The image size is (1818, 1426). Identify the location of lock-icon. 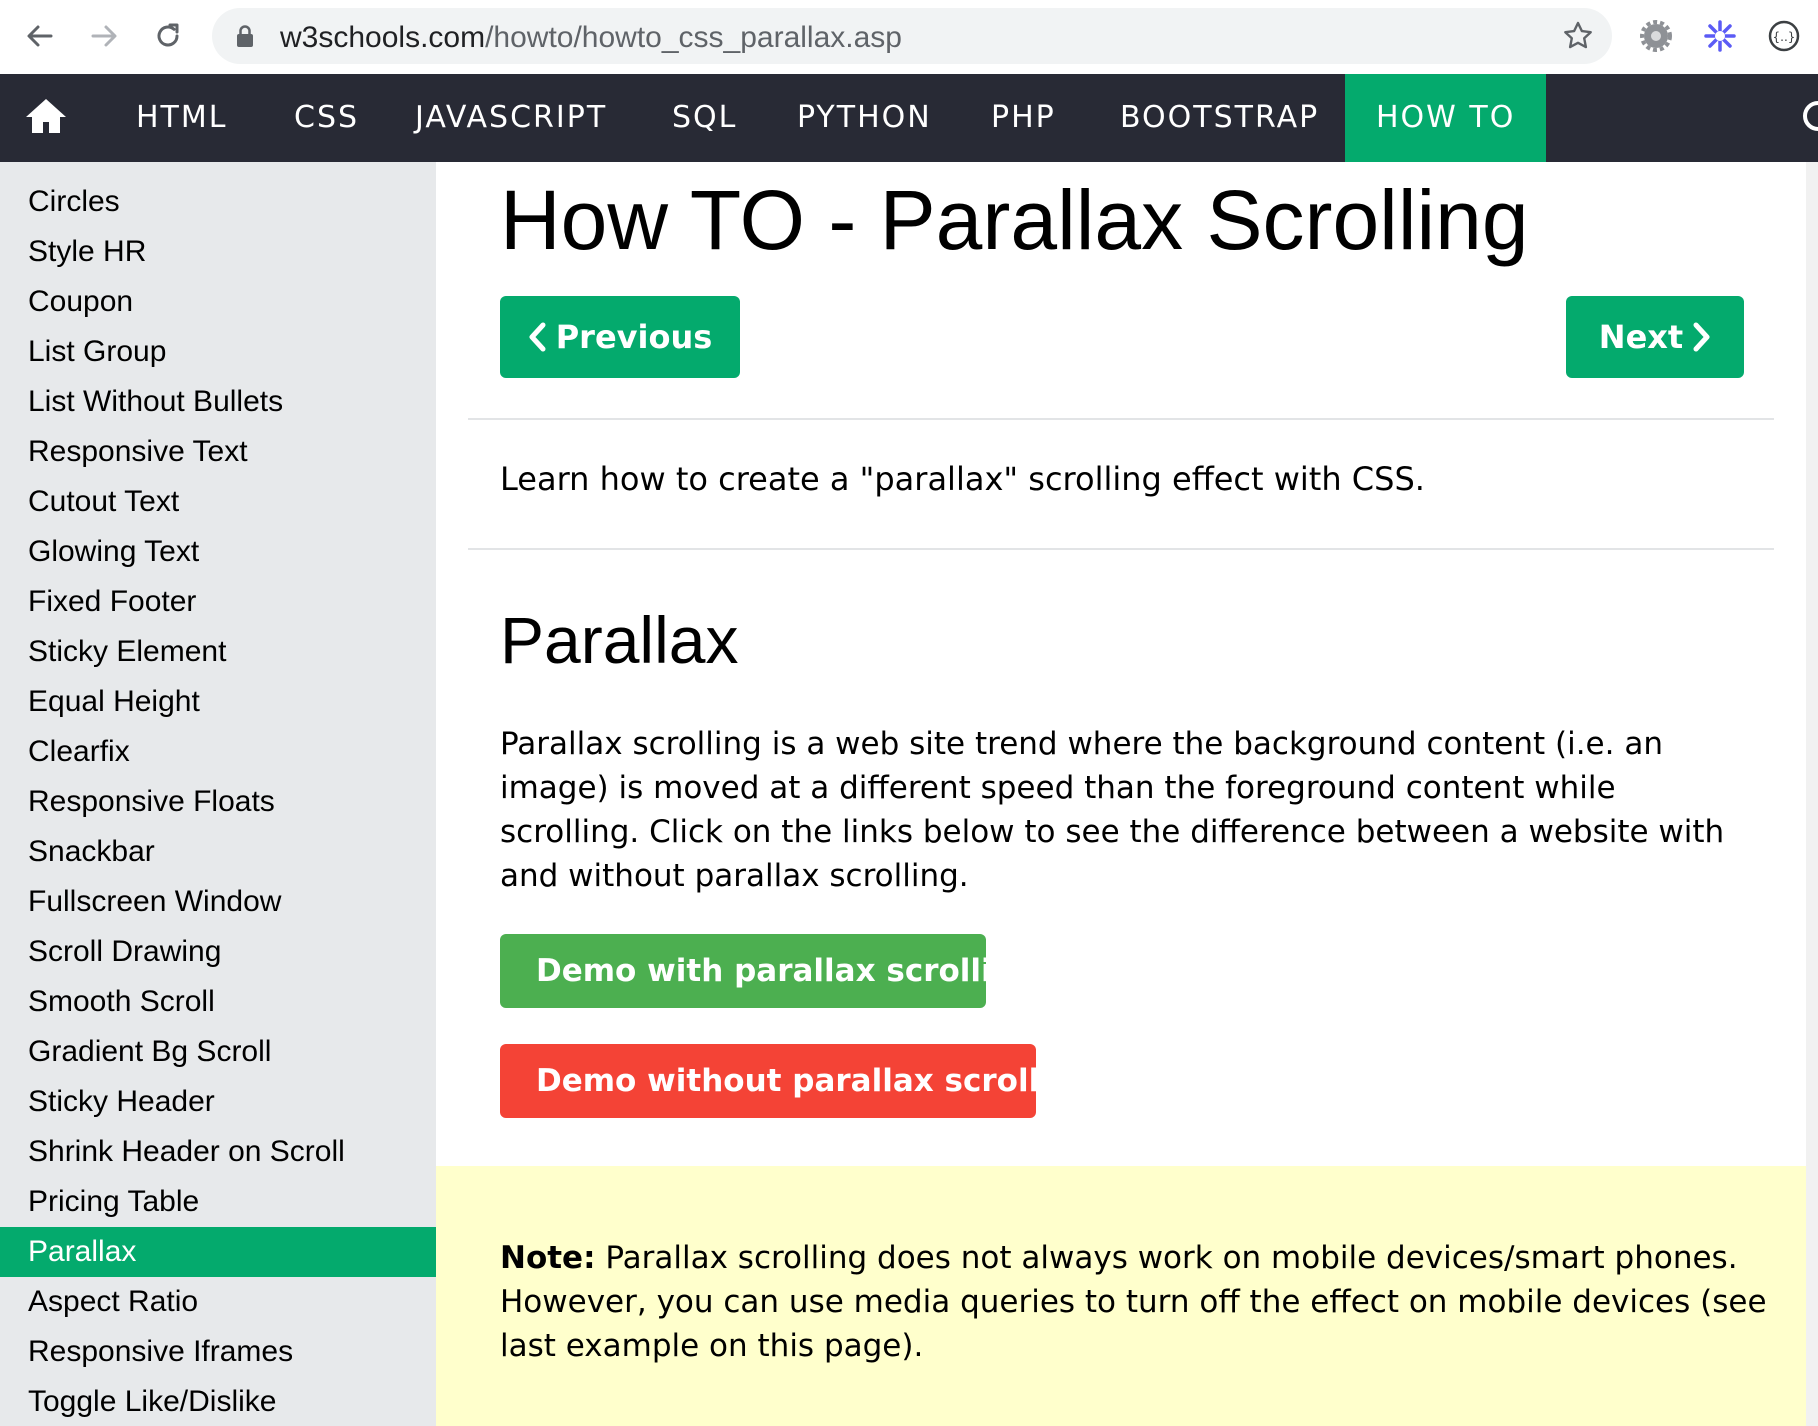
(245, 36).